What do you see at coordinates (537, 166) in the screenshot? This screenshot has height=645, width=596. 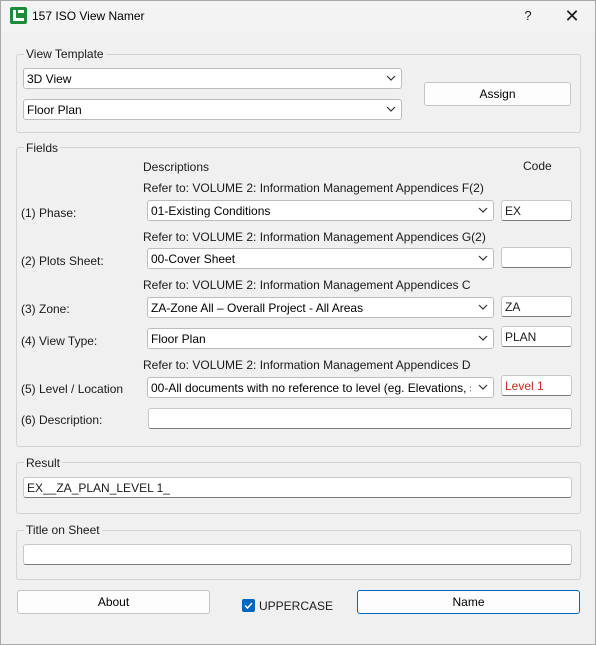 I see `code-header: Code` at bounding box center [537, 166].